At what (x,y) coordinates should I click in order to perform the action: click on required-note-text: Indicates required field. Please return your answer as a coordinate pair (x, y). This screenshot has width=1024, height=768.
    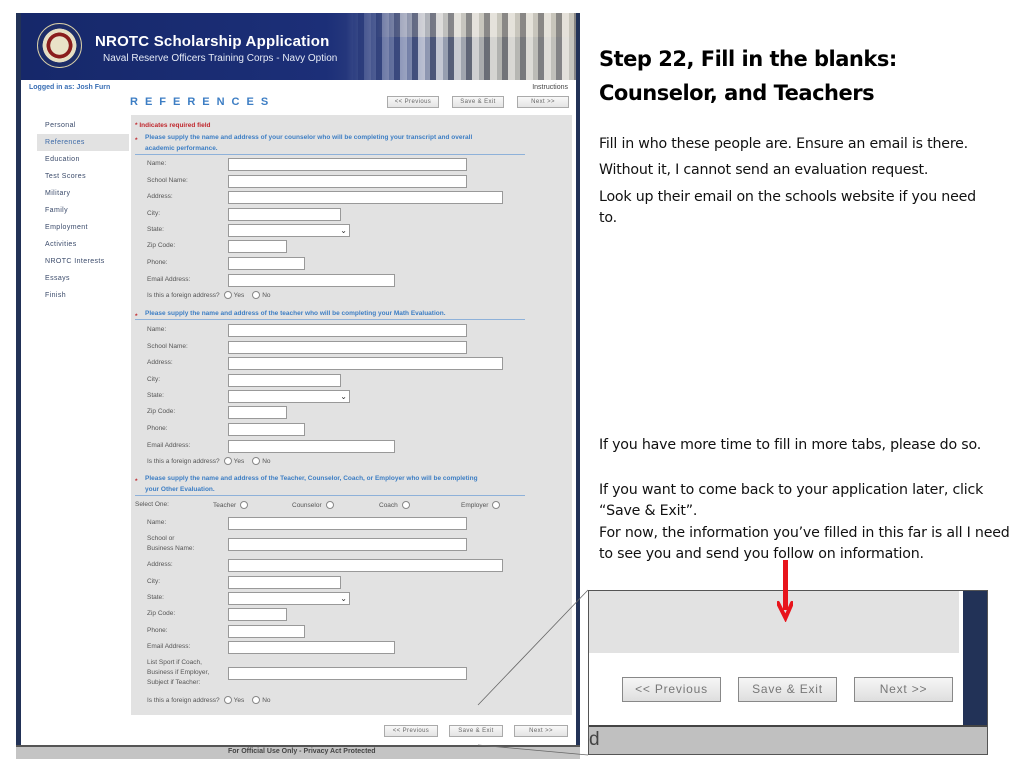
    Looking at the image, I should click on (175, 125).